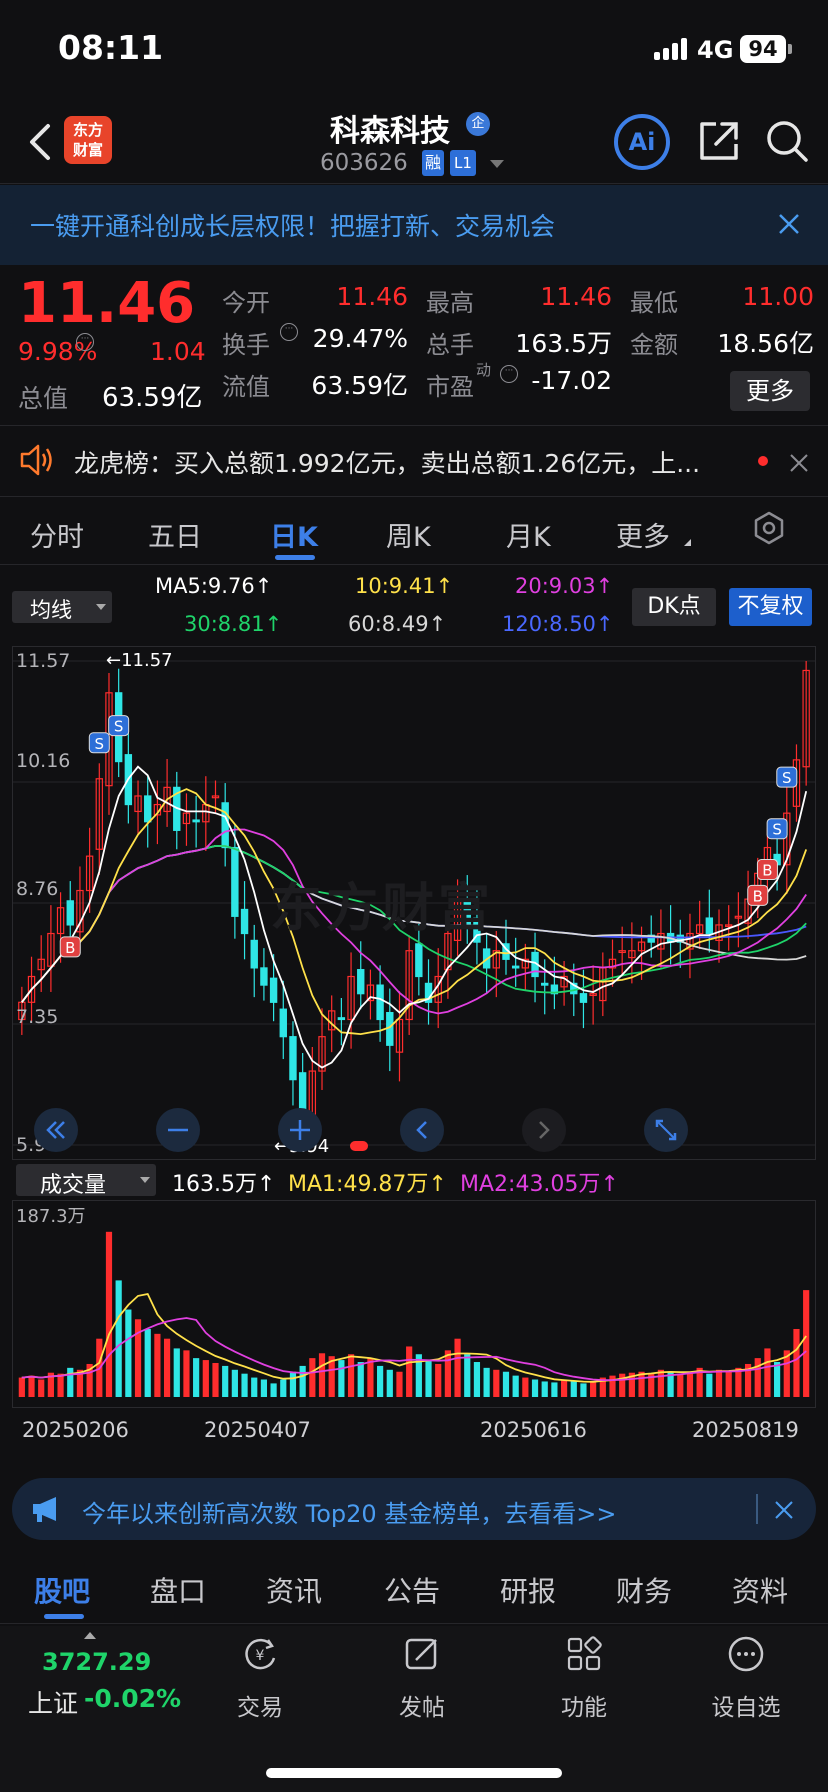 The height and width of the screenshot is (1792, 828). Describe the element at coordinates (51, 610) in the screenshot. I see `indicator-select-label: 均线` at that location.